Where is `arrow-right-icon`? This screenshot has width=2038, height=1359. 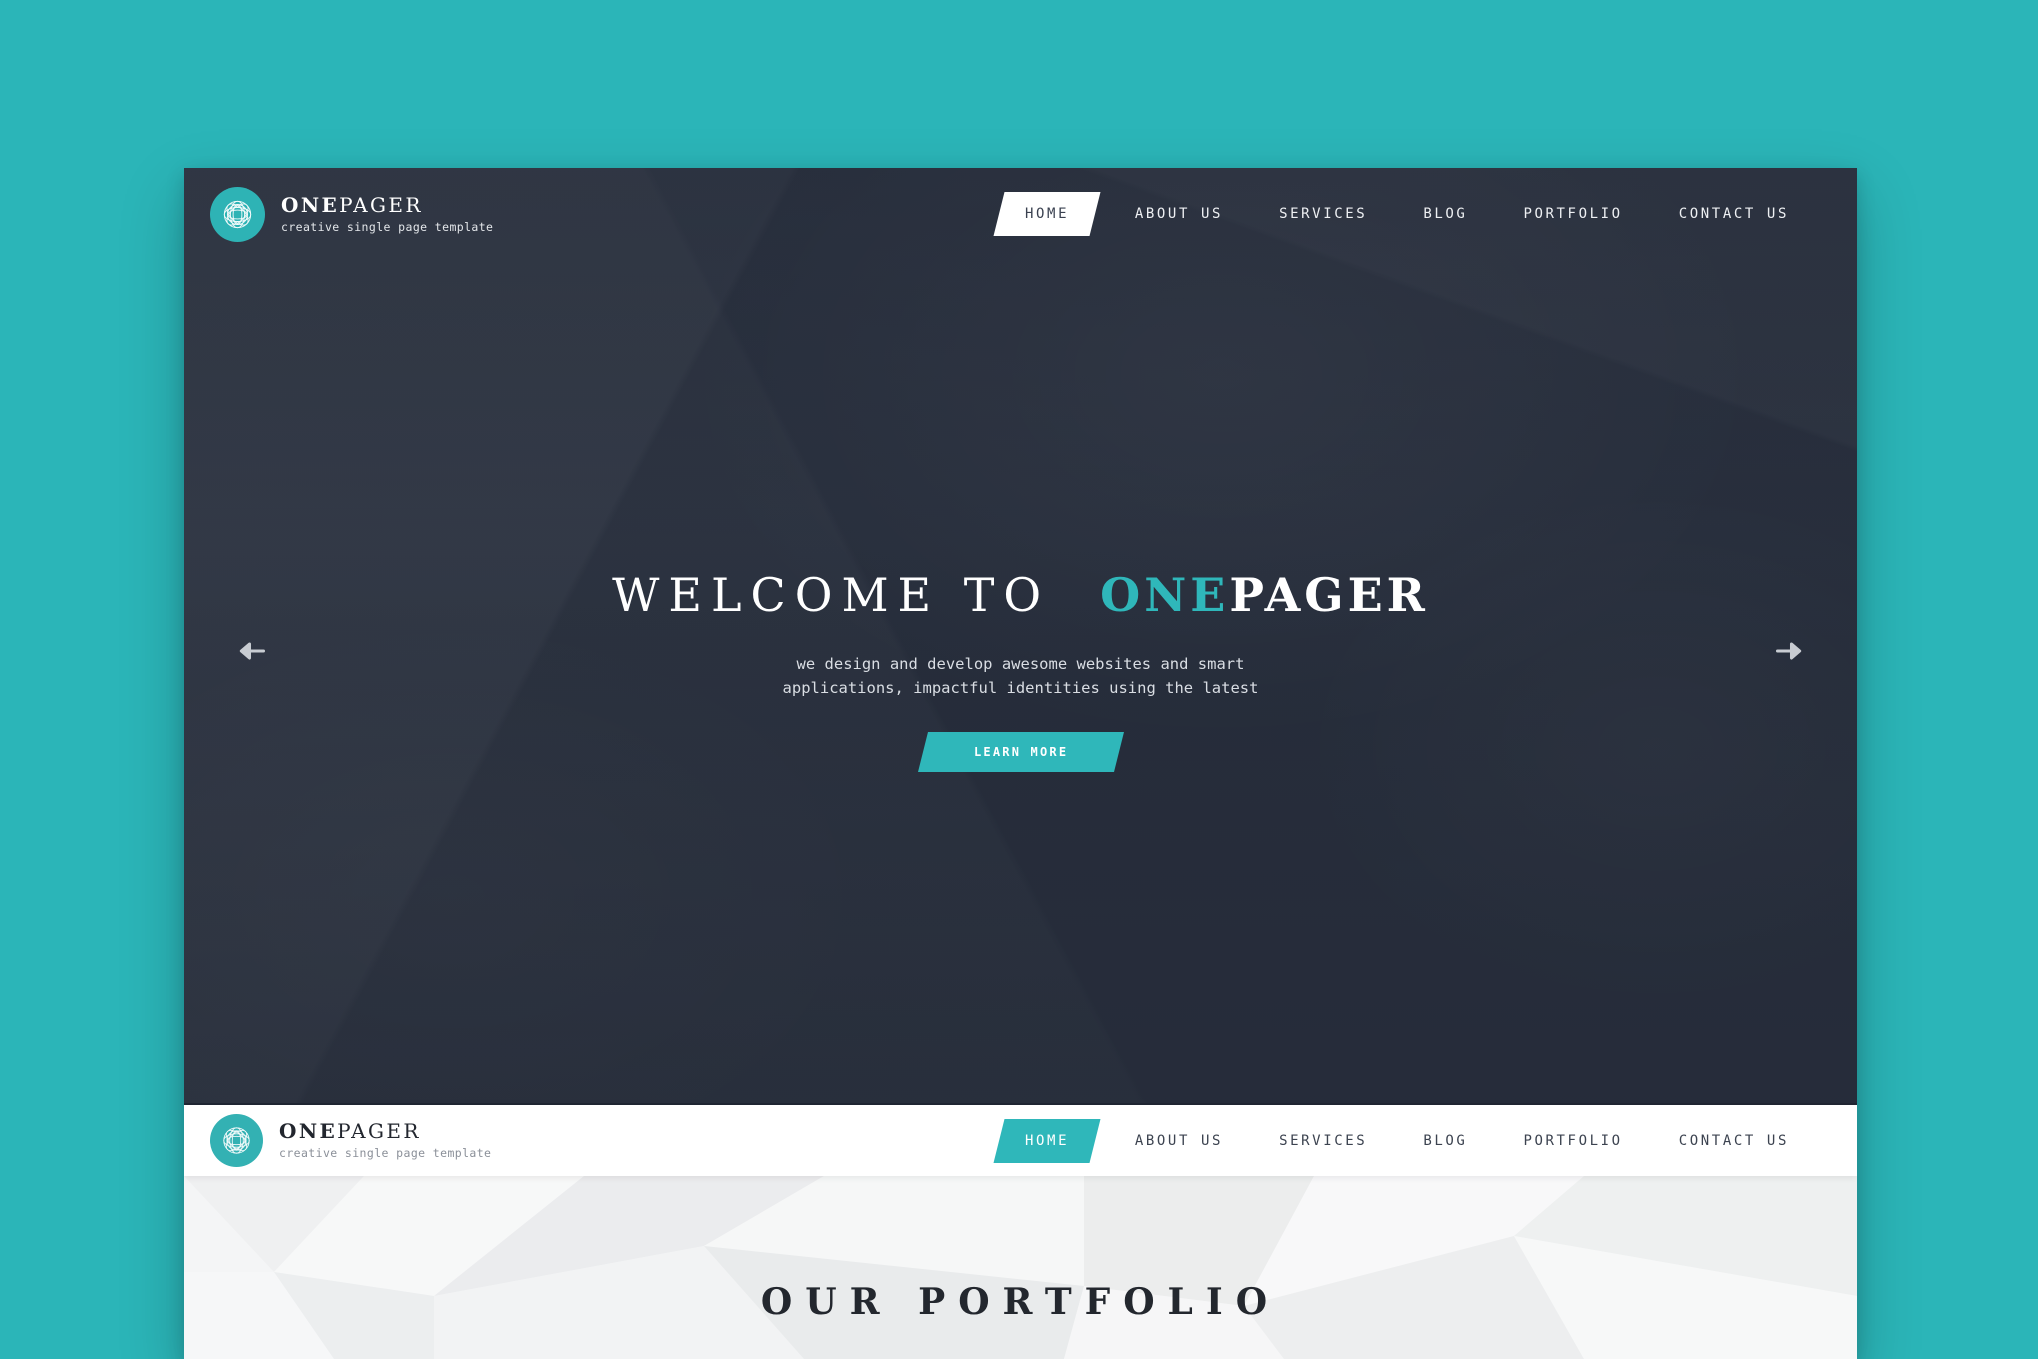
arrow-right-icon is located at coordinates (1788, 651).